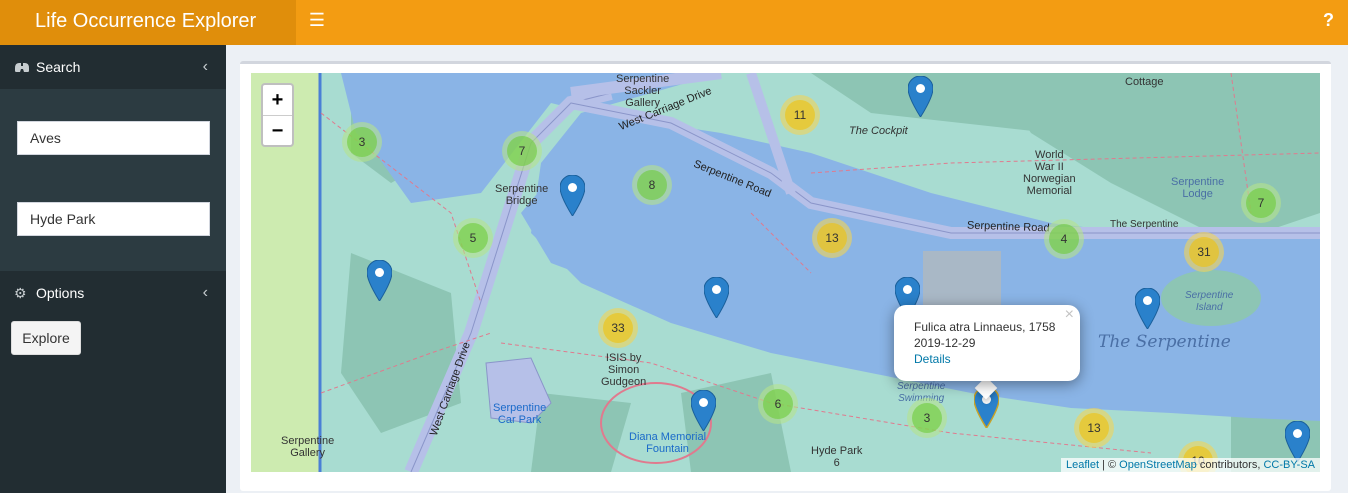  I want to click on app-title: Life Occurrence Explorer, so click(148, 22).